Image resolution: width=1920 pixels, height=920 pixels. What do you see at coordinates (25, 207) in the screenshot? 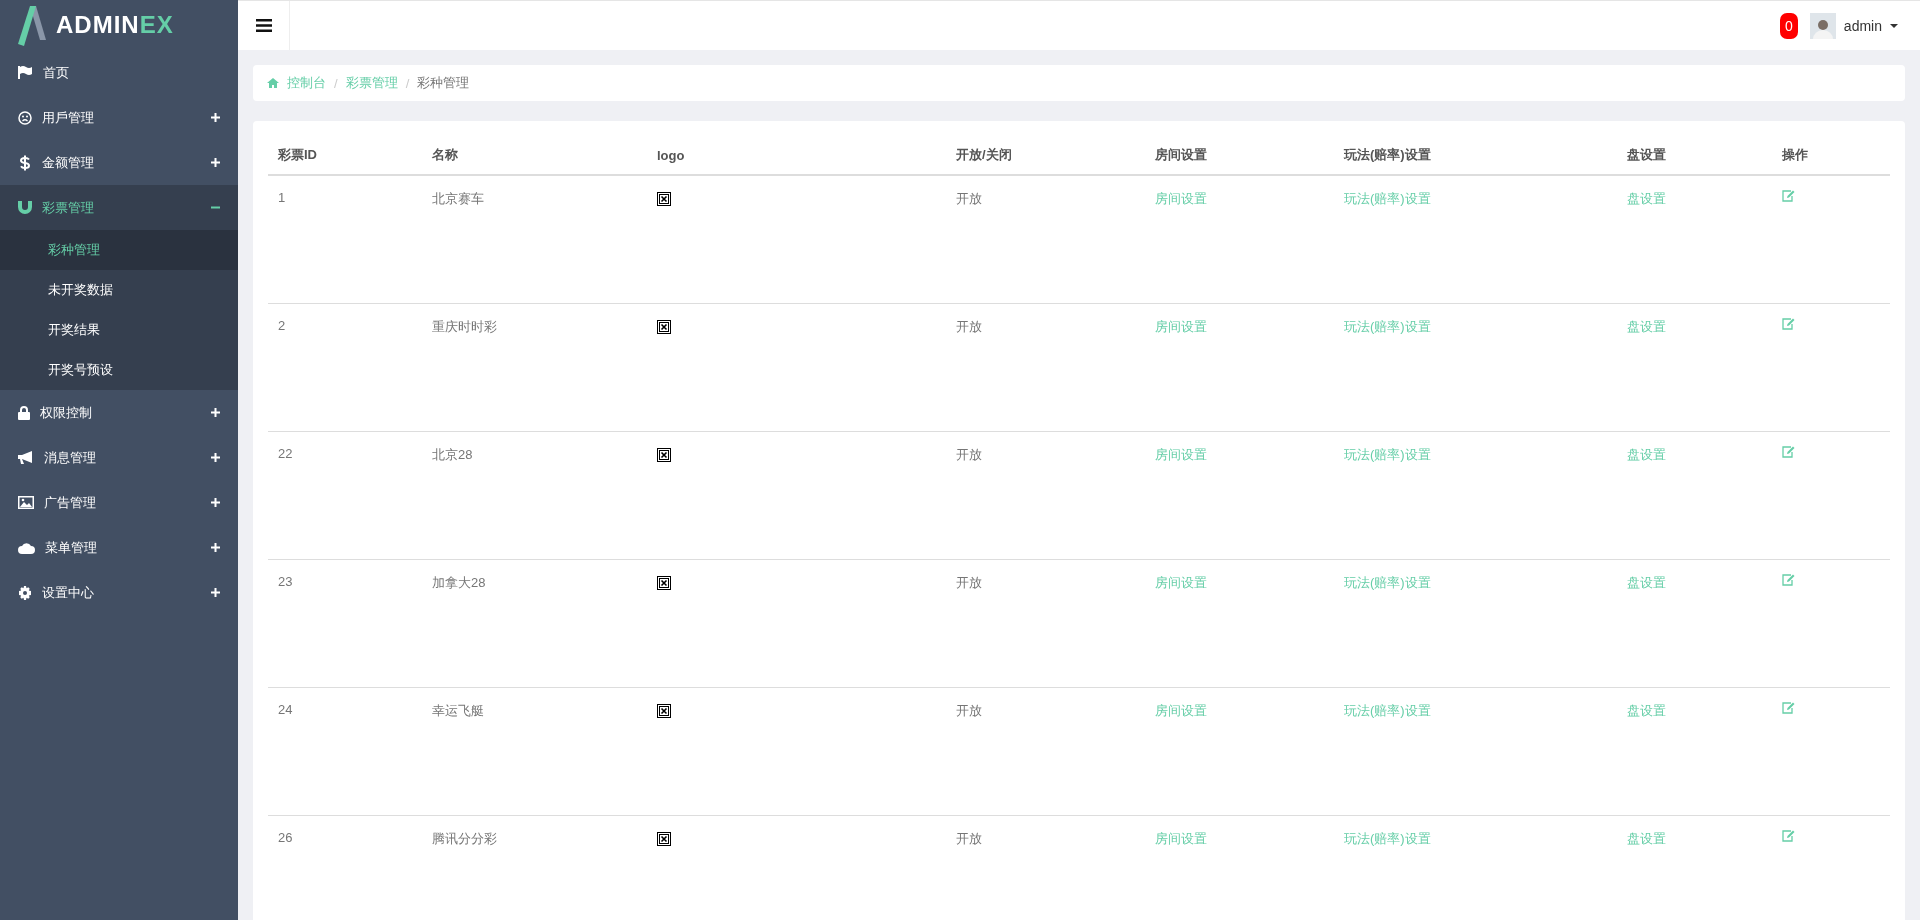
I see `magnet-icon` at bounding box center [25, 207].